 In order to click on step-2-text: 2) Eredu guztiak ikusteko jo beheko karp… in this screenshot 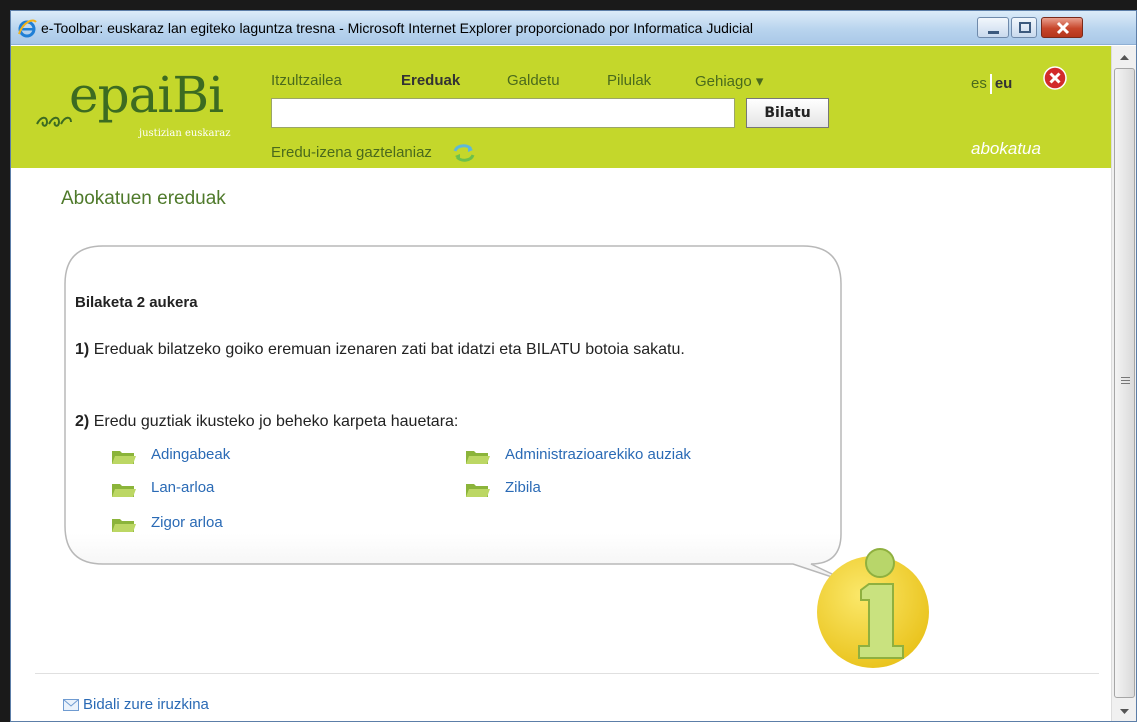, I will do `click(266, 422)`.